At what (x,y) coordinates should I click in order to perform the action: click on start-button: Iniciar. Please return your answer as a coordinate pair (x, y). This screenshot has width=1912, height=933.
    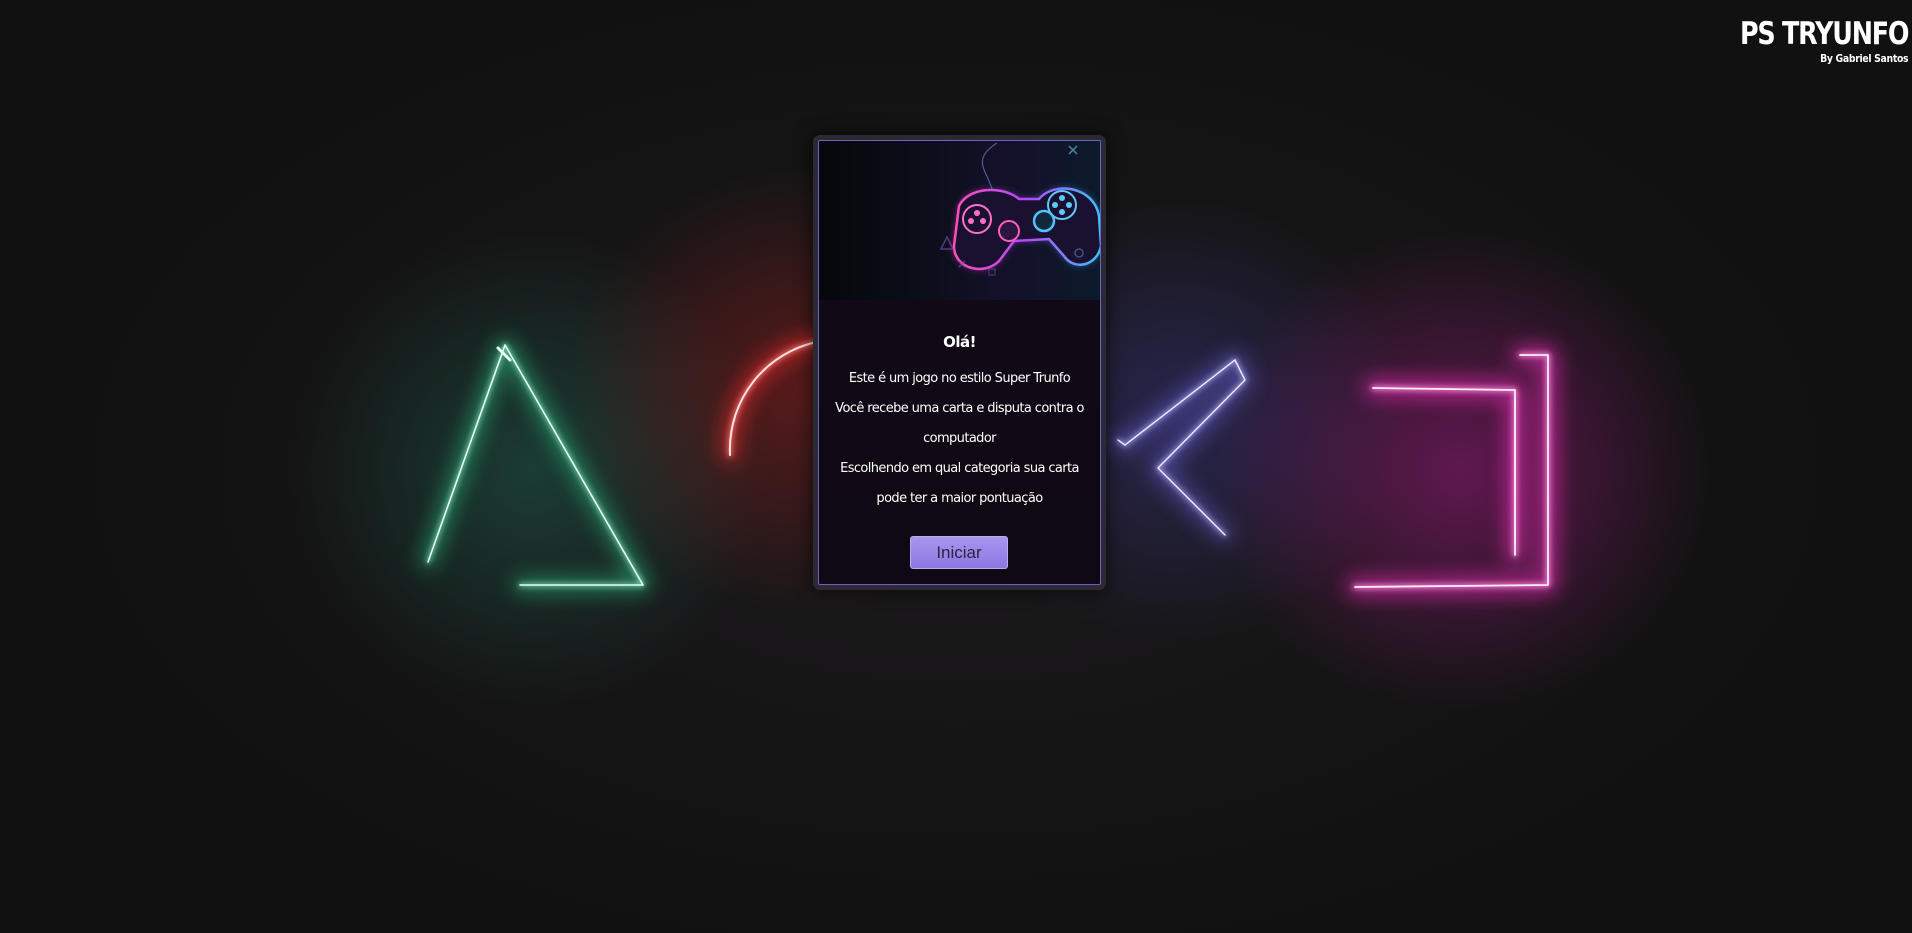
    Looking at the image, I should click on (959, 552).